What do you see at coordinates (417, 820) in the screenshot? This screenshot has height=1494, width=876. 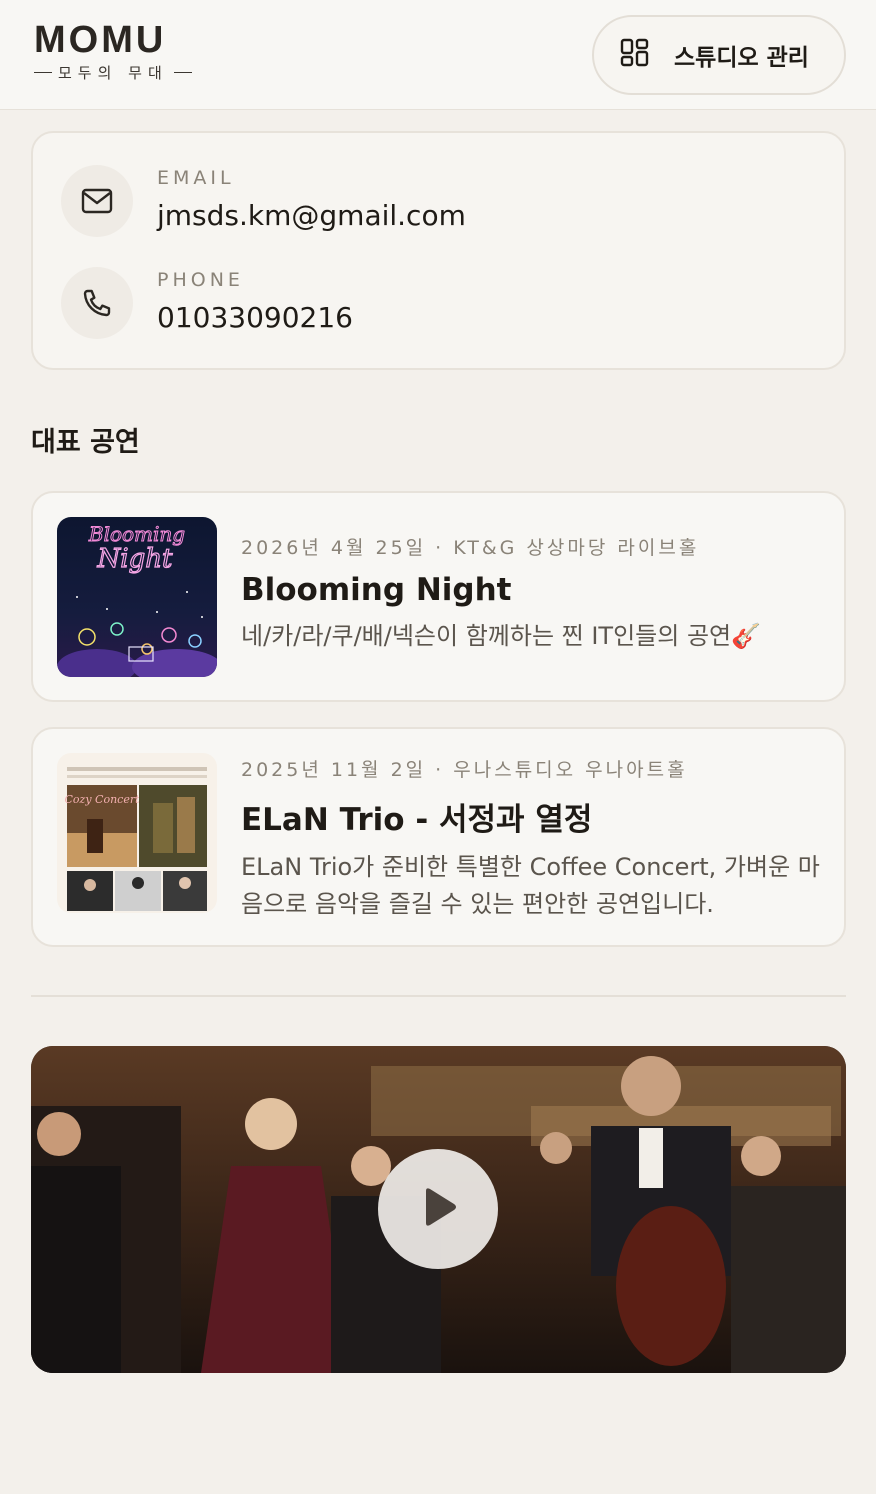 I see `performance-title: ELaN Trio - 서정과 열정` at bounding box center [417, 820].